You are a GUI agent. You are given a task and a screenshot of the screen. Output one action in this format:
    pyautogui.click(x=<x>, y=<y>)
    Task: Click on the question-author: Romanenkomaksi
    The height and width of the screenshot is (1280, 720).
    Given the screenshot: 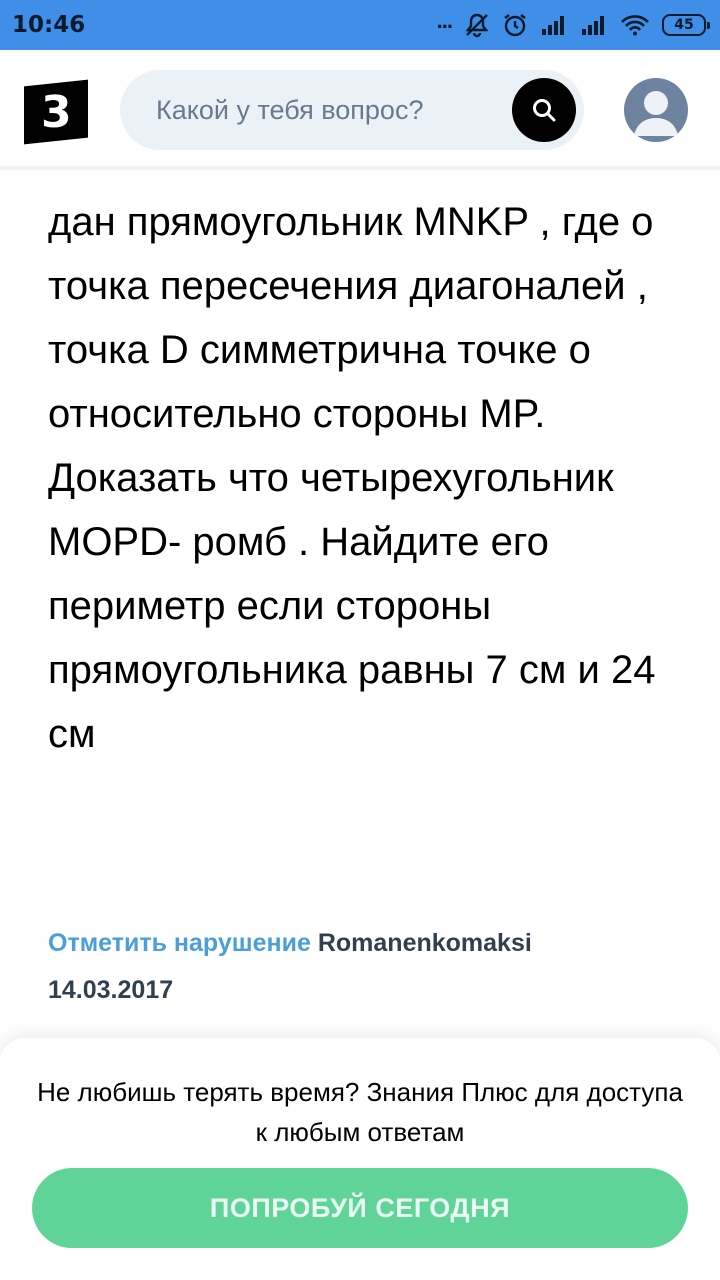 What is the action you would take?
    pyautogui.click(x=425, y=943)
    